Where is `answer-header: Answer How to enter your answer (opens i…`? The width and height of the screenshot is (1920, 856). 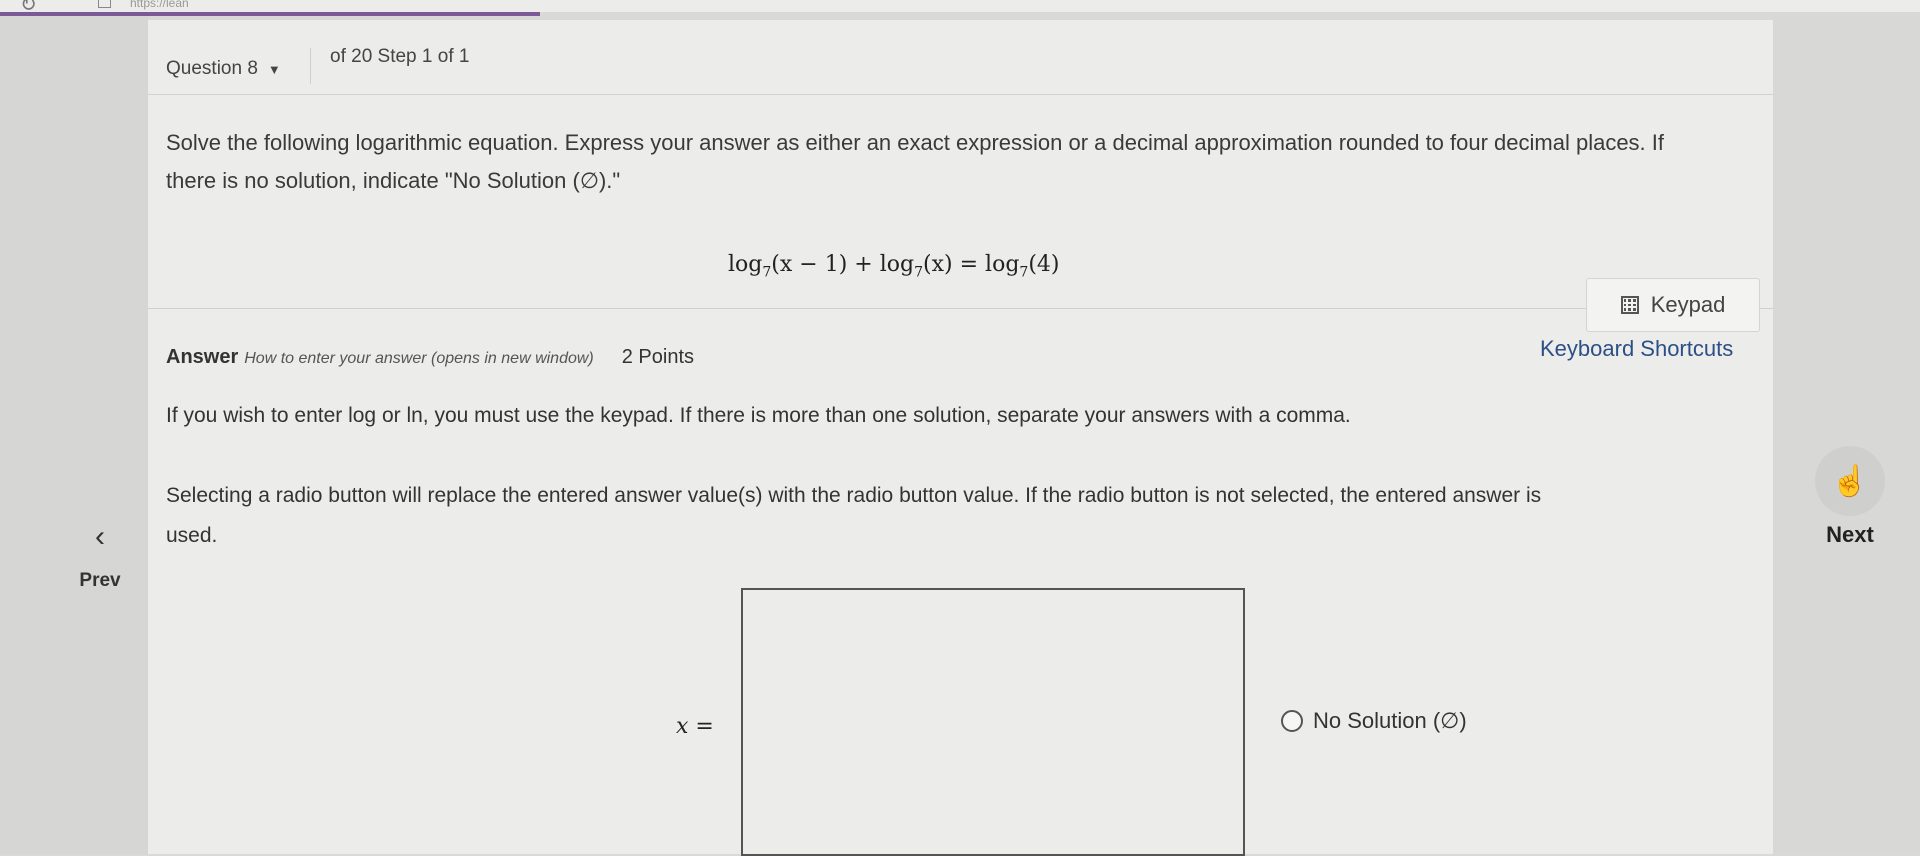
answer-header: Answer How to enter your answer (opens i… is located at coordinates (430, 357).